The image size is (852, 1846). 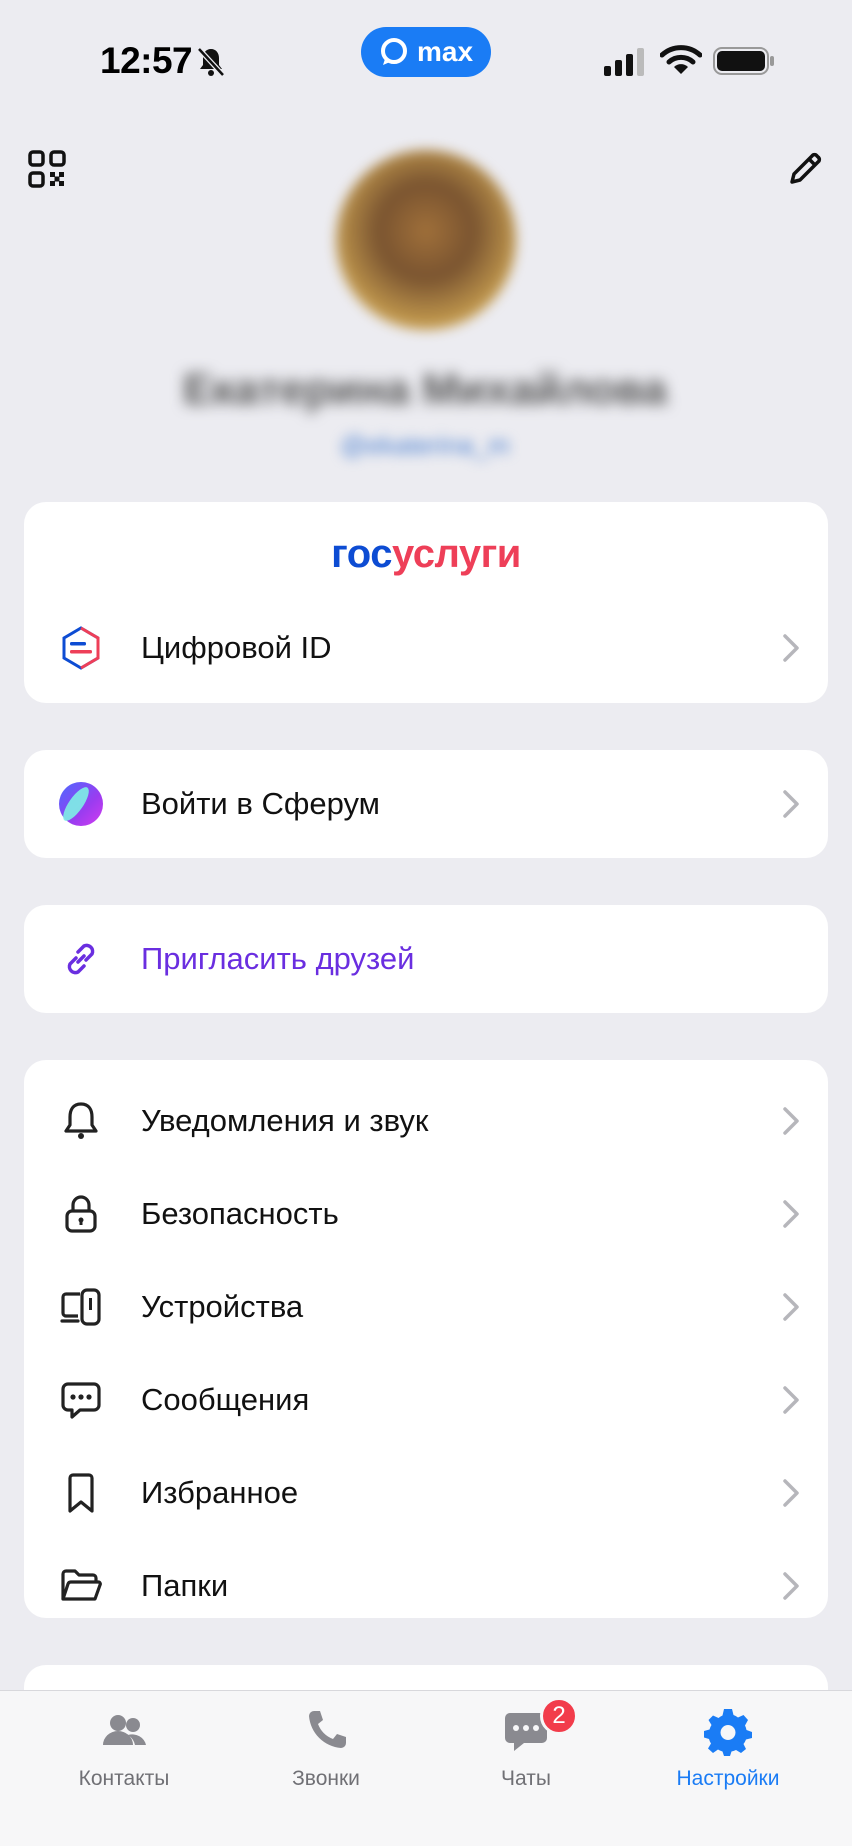 What do you see at coordinates (326, 1778) in the screenshot?
I see `tab-label: Звонки` at bounding box center [326, 1778].